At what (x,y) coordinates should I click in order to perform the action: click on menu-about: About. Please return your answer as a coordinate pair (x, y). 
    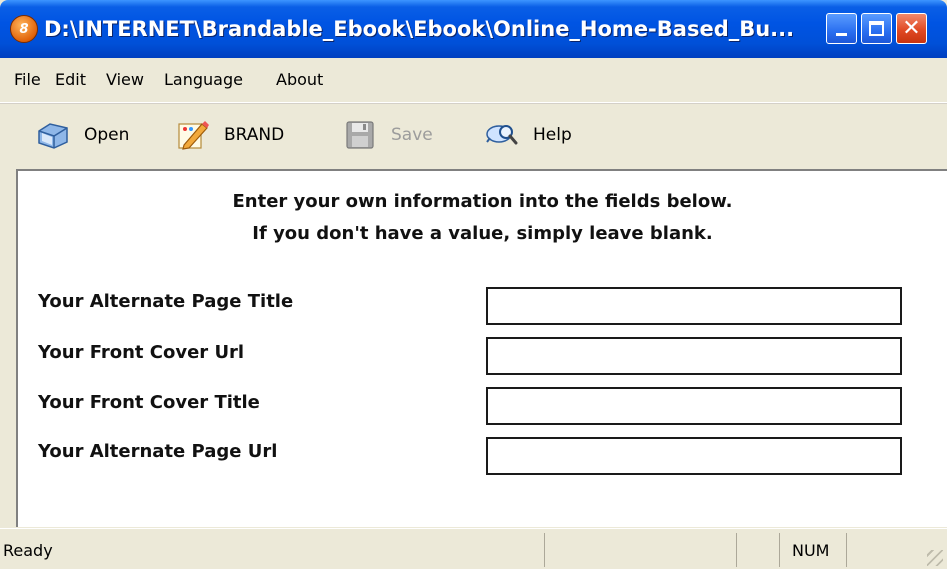
    Looking at the image, I should click on (299, 79).